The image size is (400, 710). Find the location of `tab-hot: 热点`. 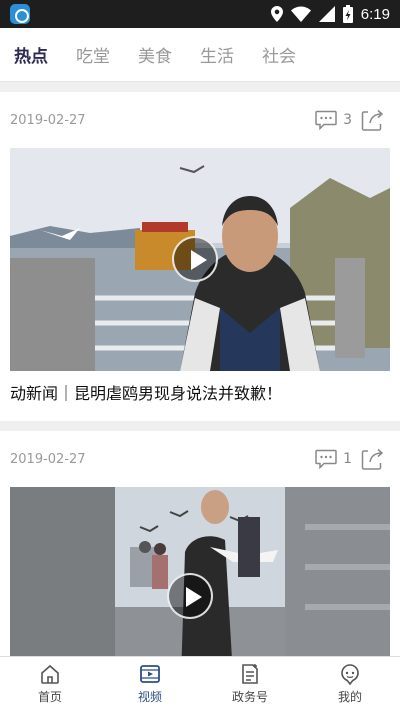

tab-hot: 热点 is located at coordinates (31, 54).